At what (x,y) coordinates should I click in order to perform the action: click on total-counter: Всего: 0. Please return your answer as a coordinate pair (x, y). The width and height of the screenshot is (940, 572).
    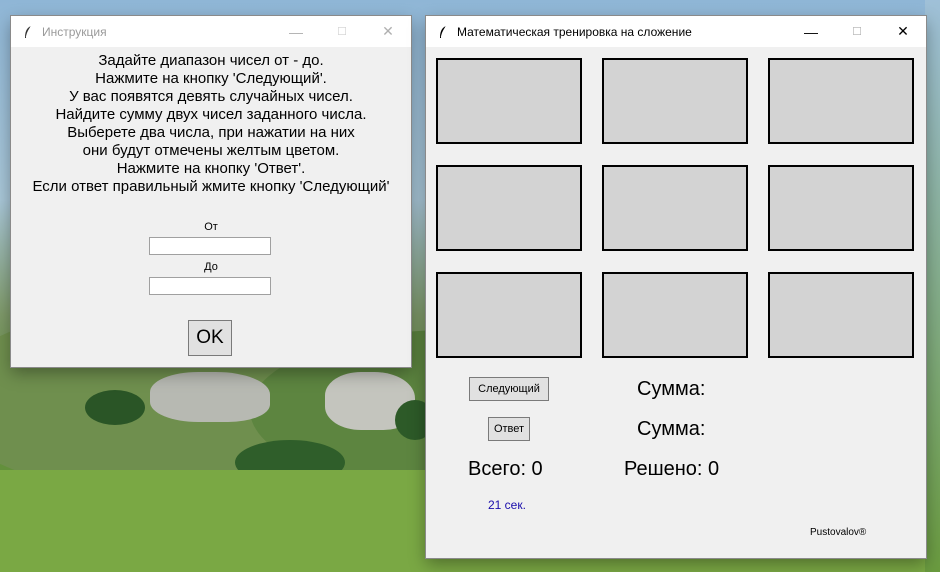
    Looking at the image, I should click on (505, 469).